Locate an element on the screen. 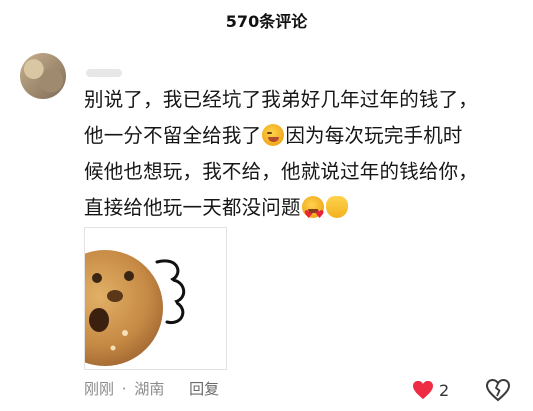 This screenshot has height=411, width=533. comment-line-4: 直接给他玩一天都没问题 is located at coordinates (304, 211).